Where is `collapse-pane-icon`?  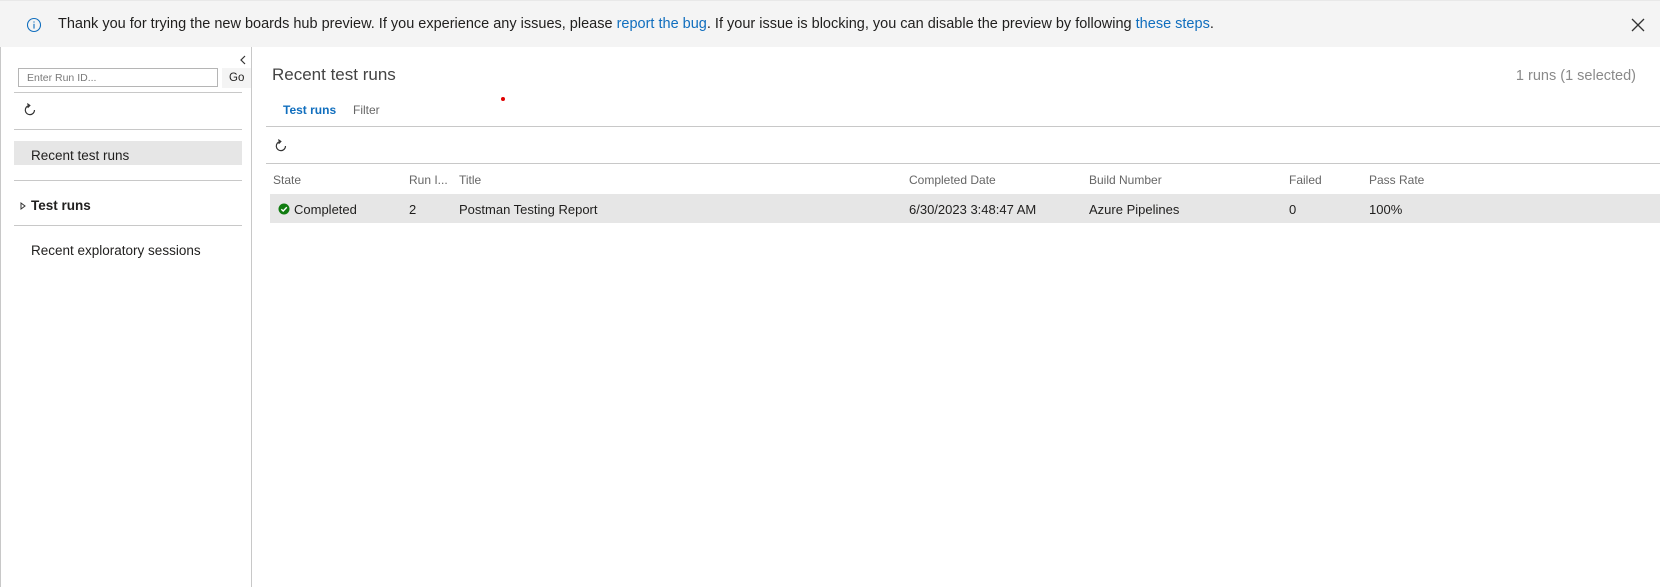 collapse-pane-icon is located at coordinates (243, 60).